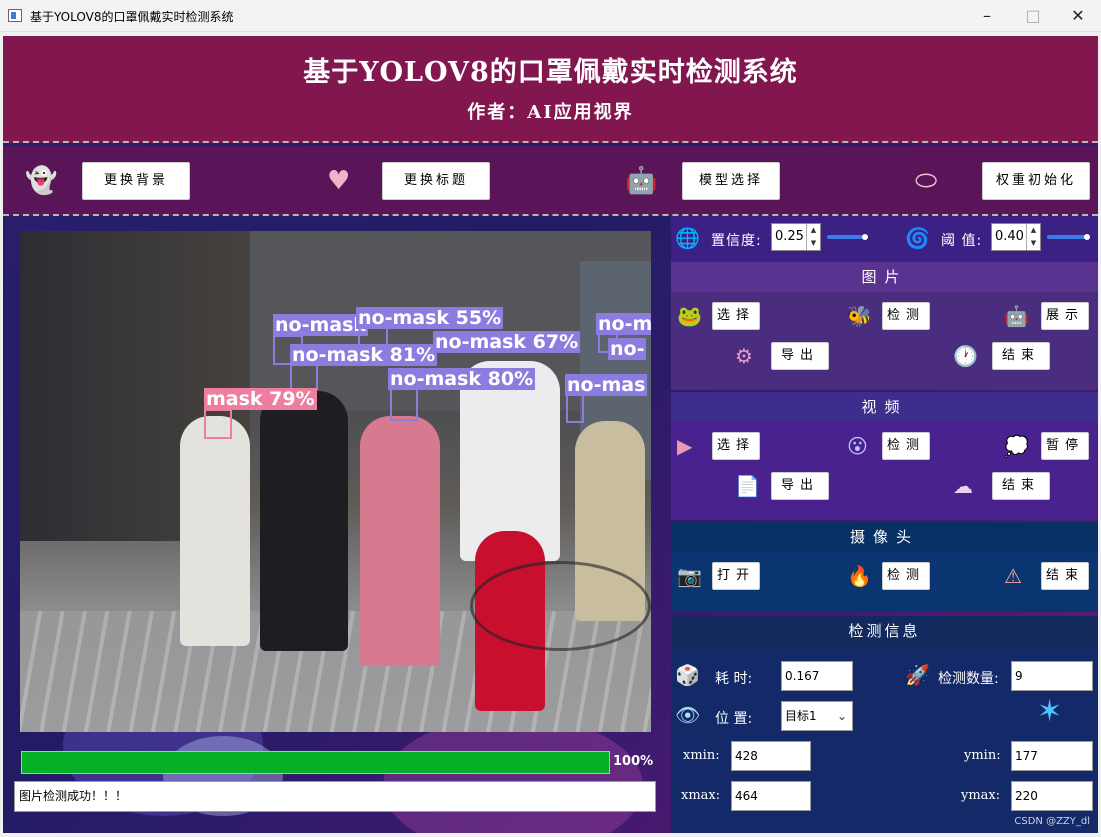  I want to click on toolbar: 👻 更换背景 ♥ 更换标题 🤖 模型选择 ⬭ 权重初始化, so click(550, 181).